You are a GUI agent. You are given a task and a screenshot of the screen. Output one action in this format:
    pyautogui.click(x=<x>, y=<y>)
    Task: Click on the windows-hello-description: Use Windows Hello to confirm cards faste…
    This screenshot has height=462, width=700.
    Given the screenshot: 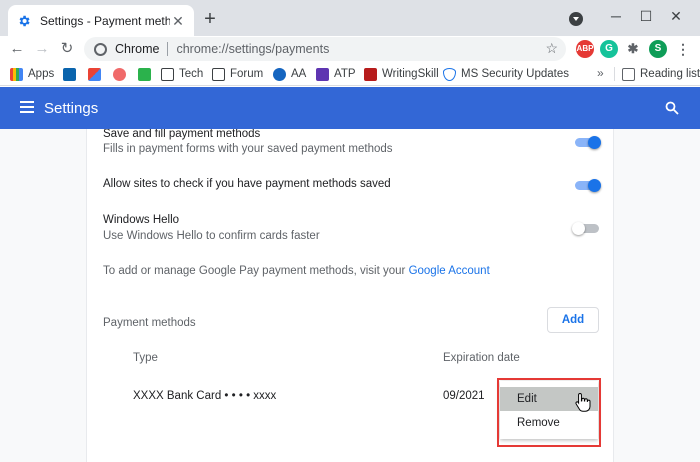 What is the action you would take?
    pyautogui.click(x=211, y=236)
    